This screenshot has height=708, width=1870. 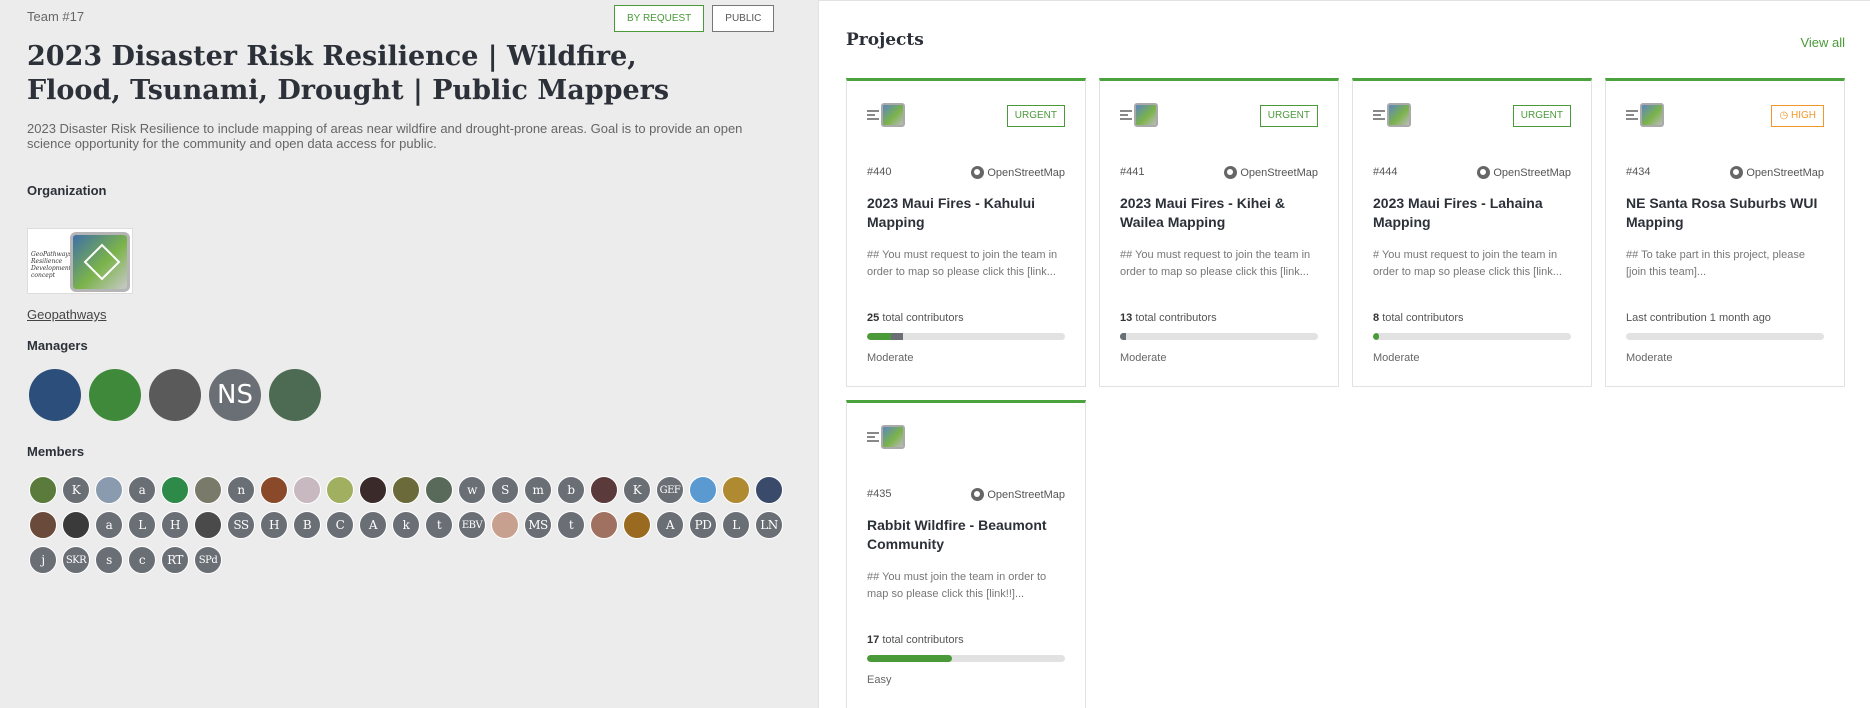 What do you see at coordinates (472, 525) in the screenshot?
I see `member-avatar: EBV` at bounding box center [472, 525].